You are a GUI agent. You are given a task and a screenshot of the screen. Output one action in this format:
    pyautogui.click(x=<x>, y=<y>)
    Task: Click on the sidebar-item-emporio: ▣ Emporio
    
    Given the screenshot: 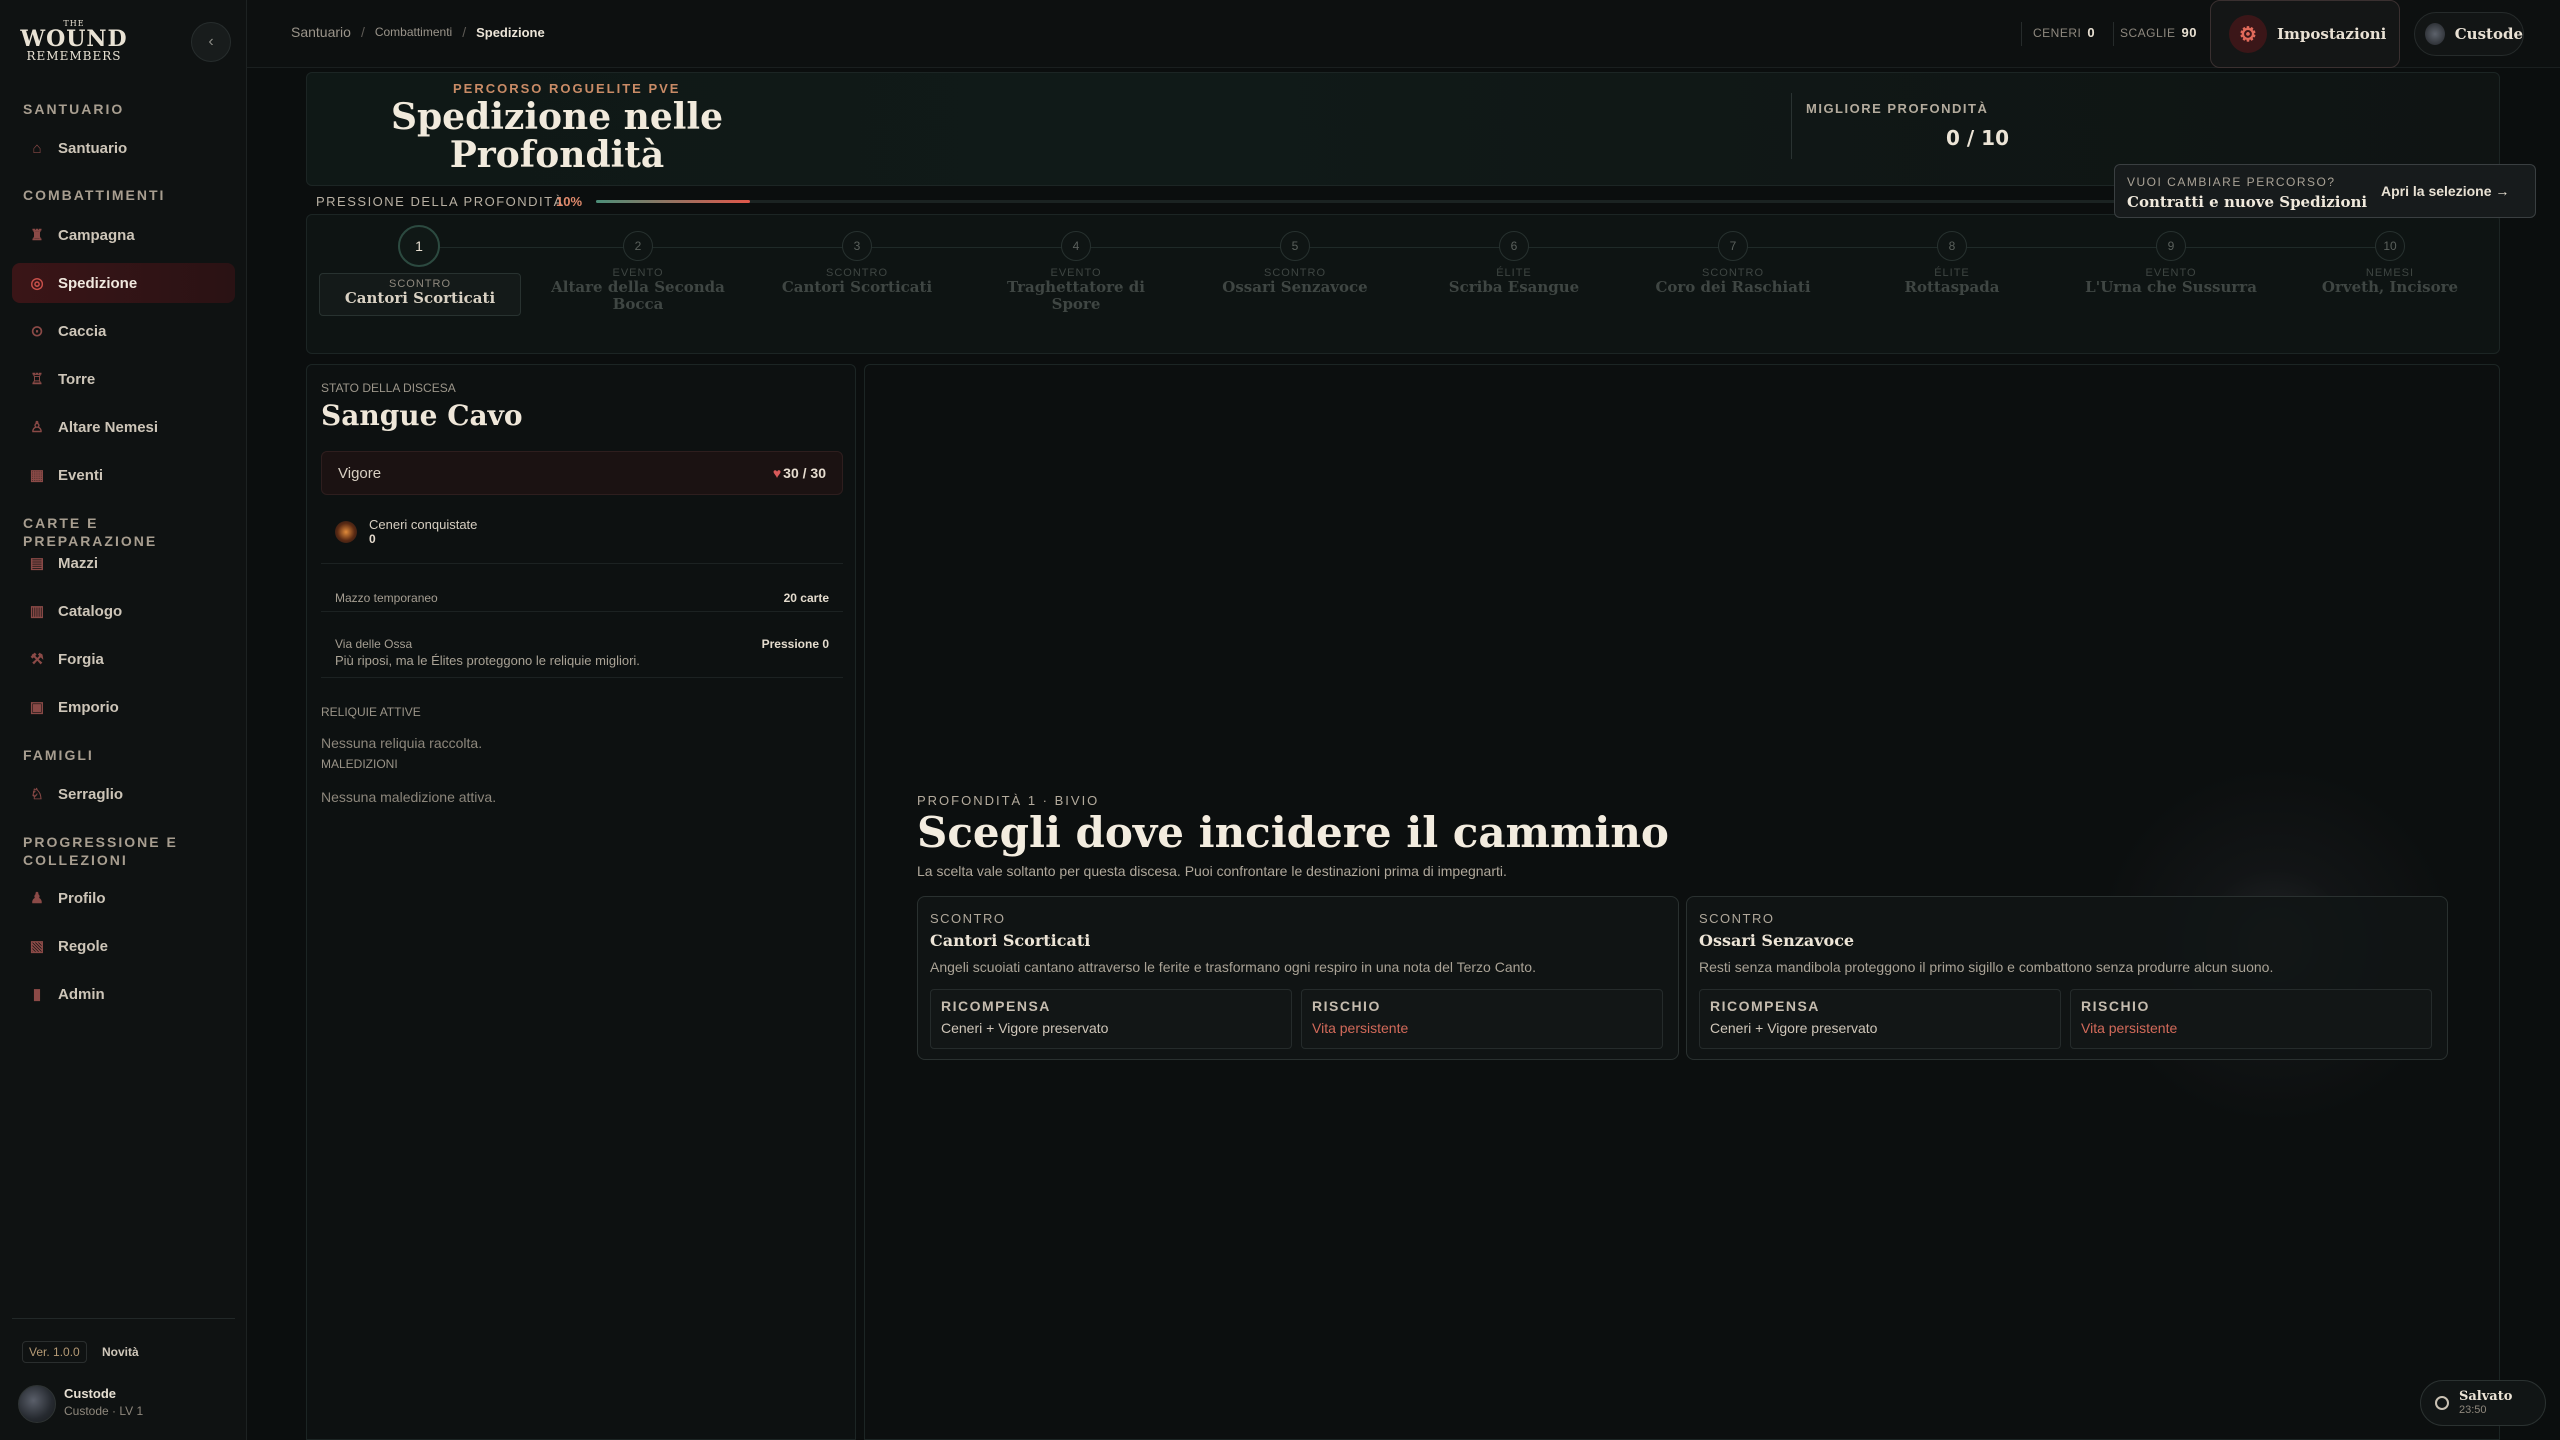 What is the action you would take?
    pyautogui.click(x=123, y=707)
    